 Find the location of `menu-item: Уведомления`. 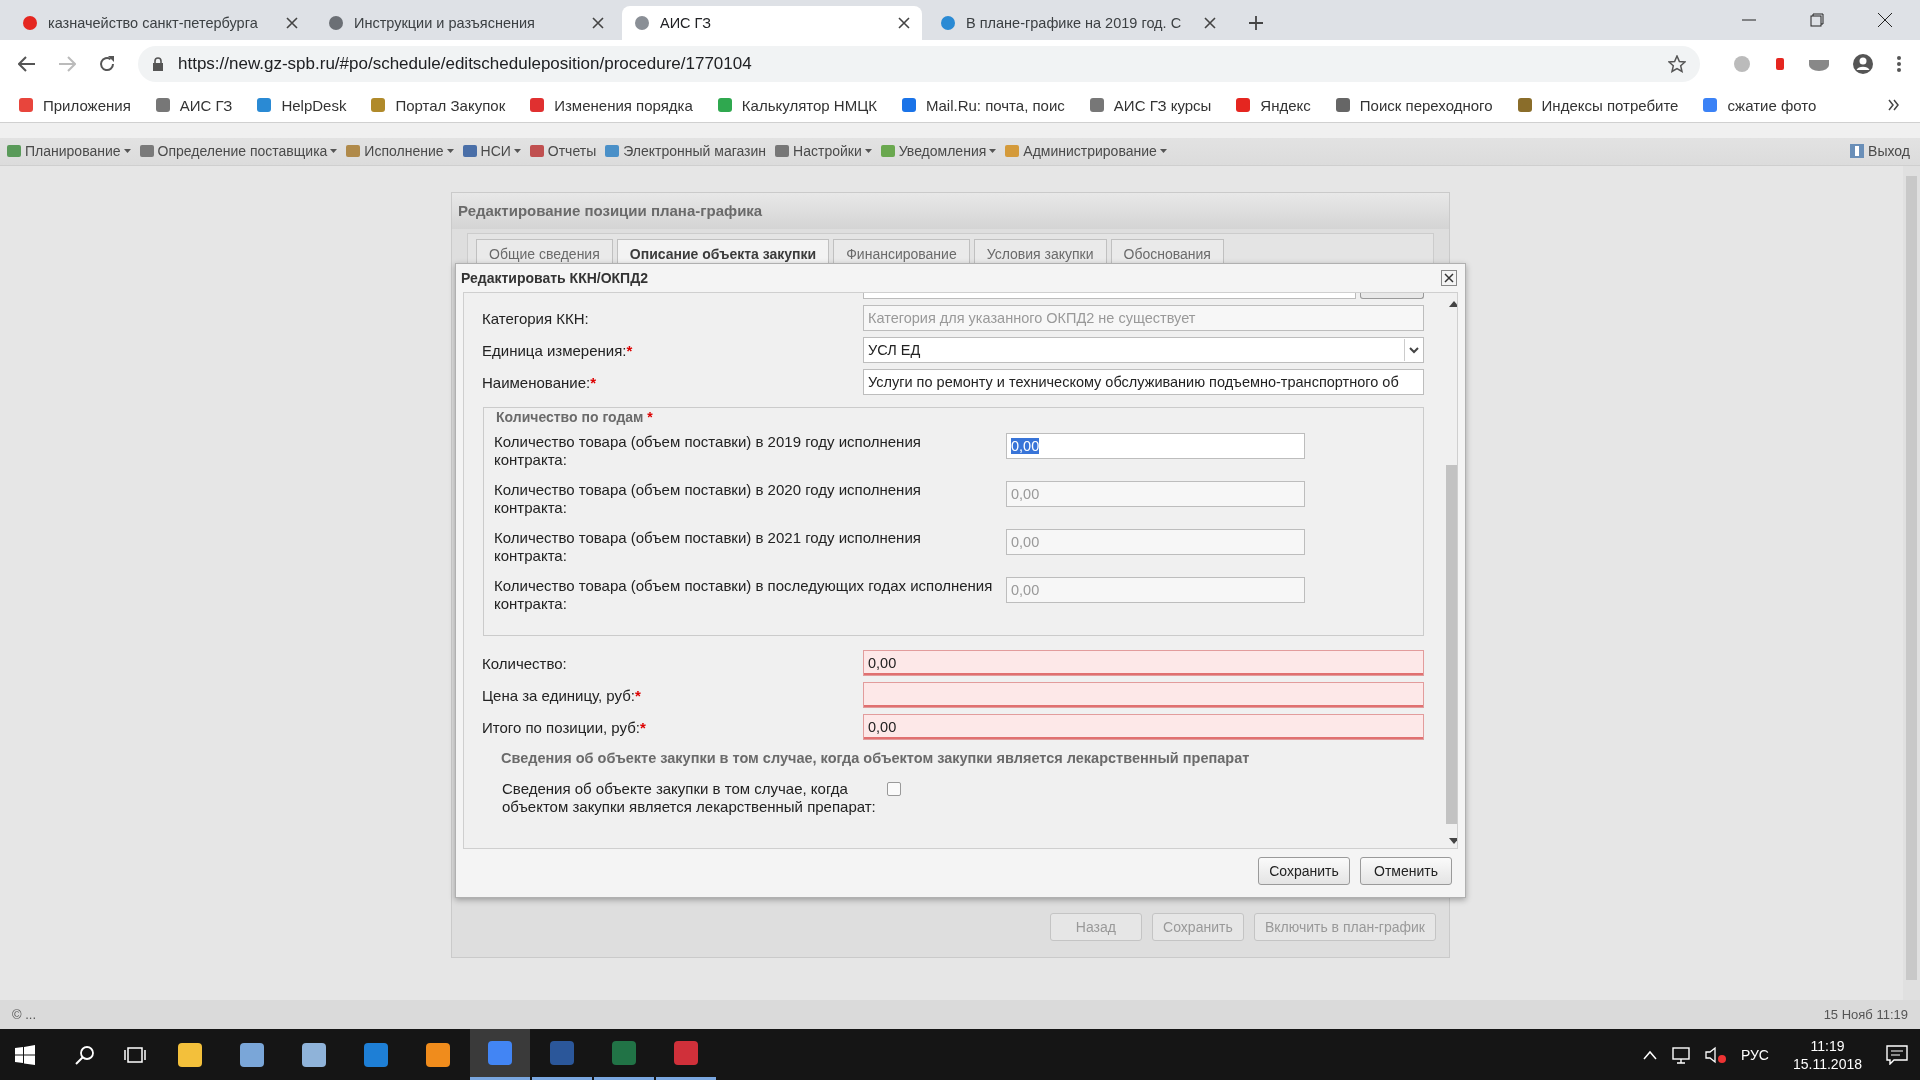

menu-item: Уведомления is located at coordinates (938, 151).